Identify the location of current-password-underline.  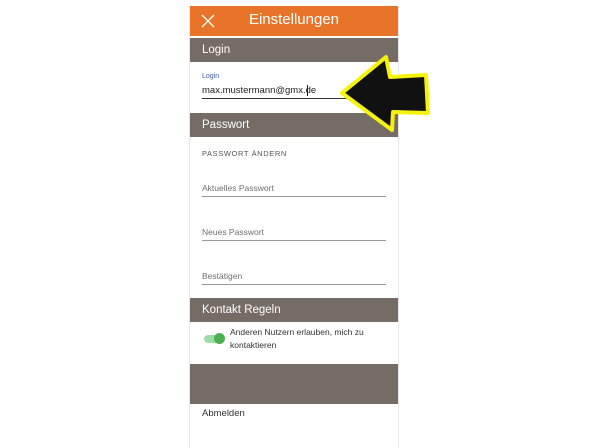
(294, 196).